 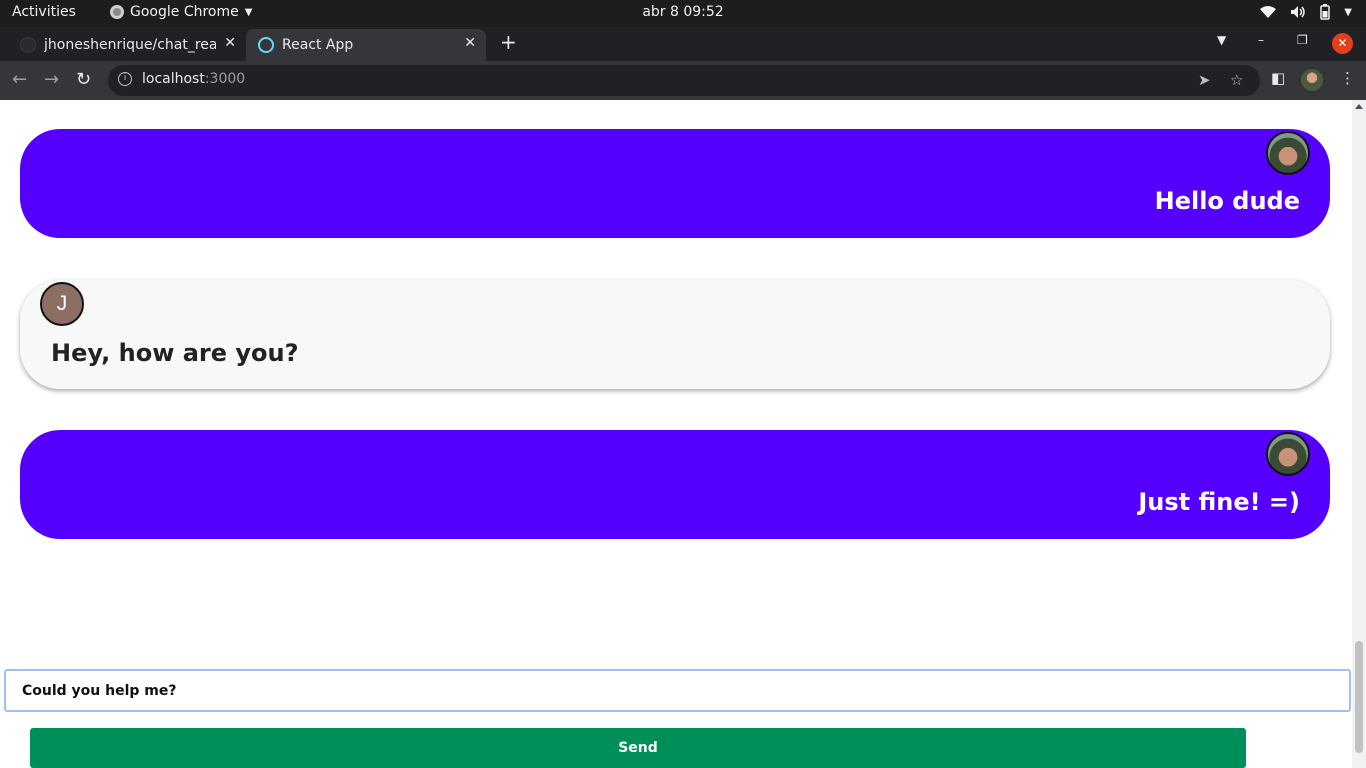 I want to click on tab-search-icon: ▼, so click(x=1221, y=40).